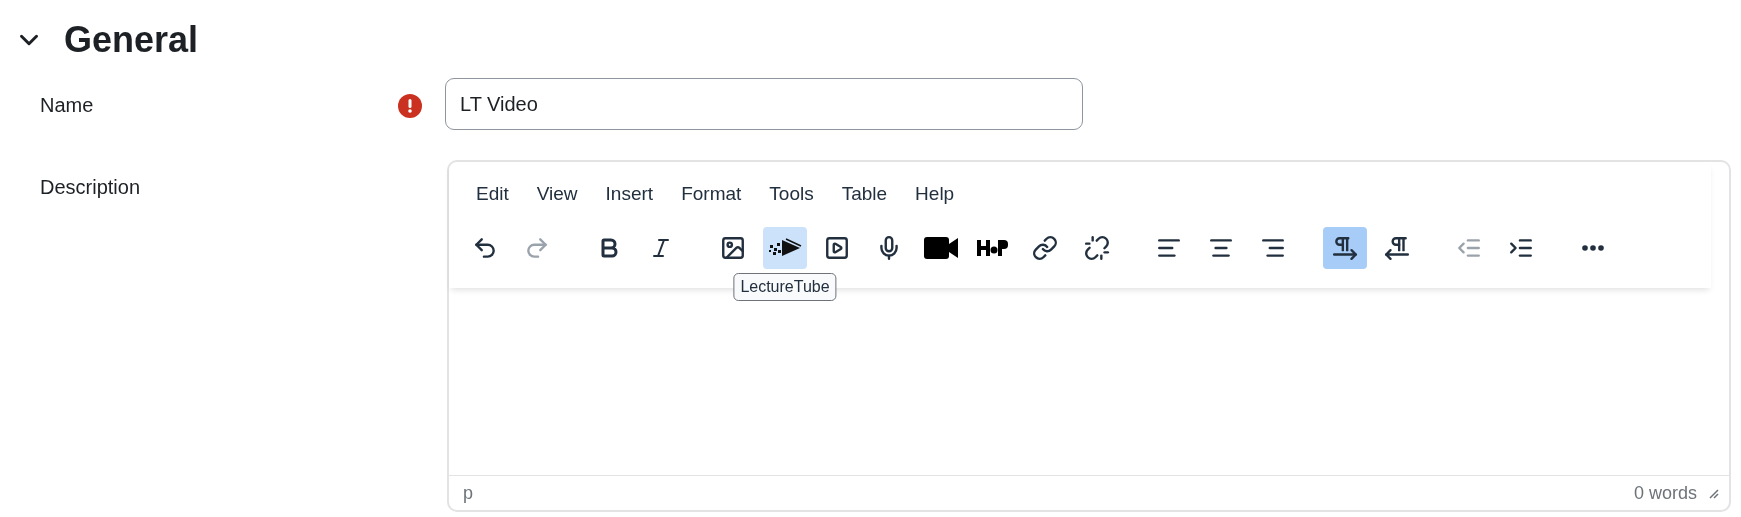 This screenshot has width=1741, height=517. I want to click on toolbar-button, so click(1345, 248).